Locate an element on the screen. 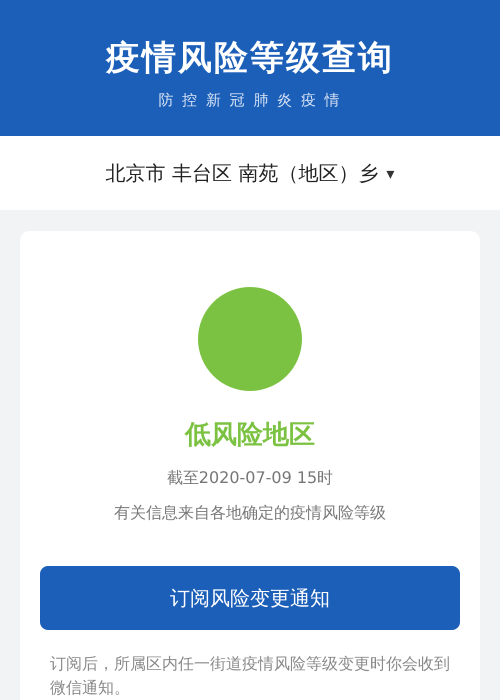 The width and height of the screenshot is (500, 700). location-selector: 北京市 丰台区 南苑（地区）乡 ▾ is located at coordinates (250, 173).